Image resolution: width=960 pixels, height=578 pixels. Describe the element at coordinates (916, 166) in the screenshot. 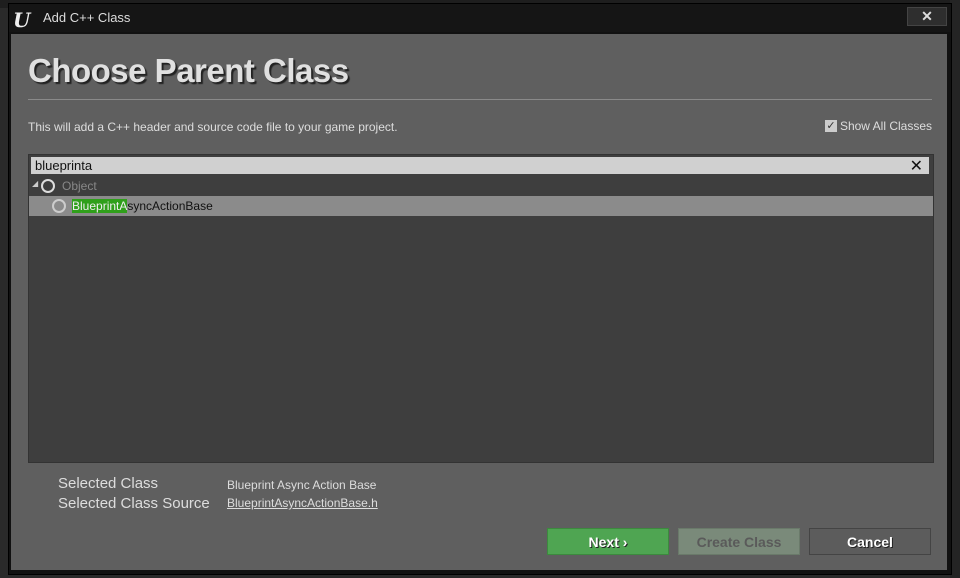

I see `clear-search-icon: ✕` at that location.